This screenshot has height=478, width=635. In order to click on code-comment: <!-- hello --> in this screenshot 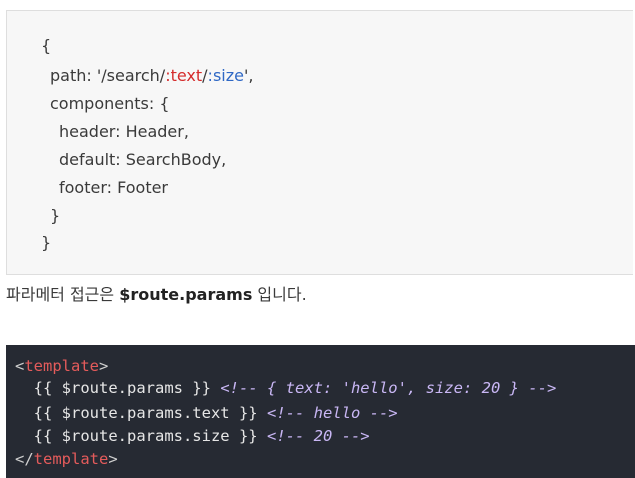, I will do `click(332, 413)`.